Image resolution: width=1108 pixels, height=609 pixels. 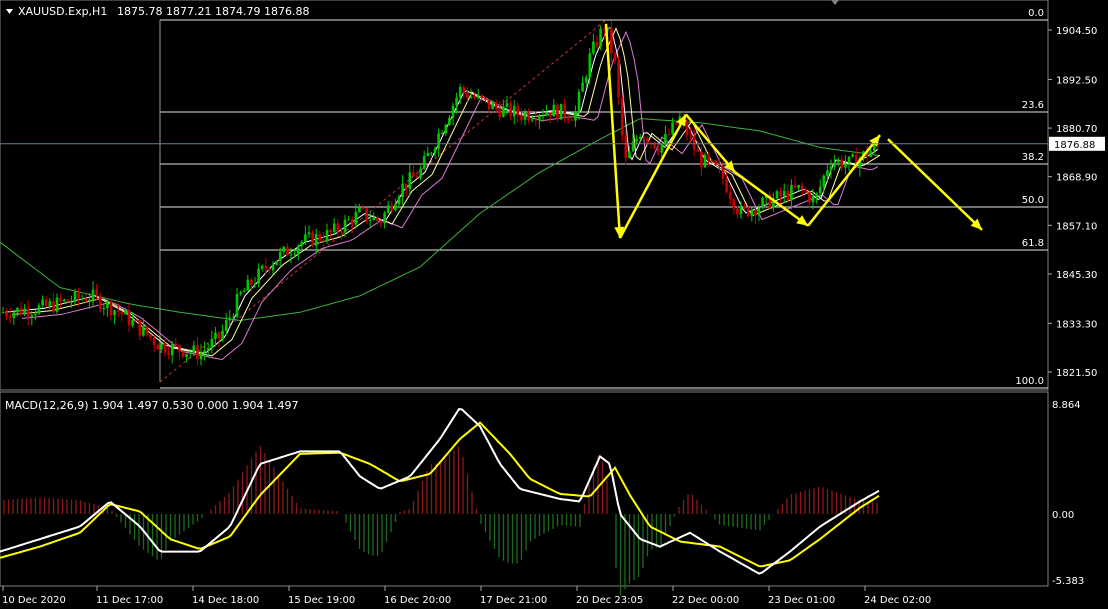 What do you see at coordinates (1076, 178) in the screenshot?
I see `price-label: 1868.90` at bounding box center [1076, 178].